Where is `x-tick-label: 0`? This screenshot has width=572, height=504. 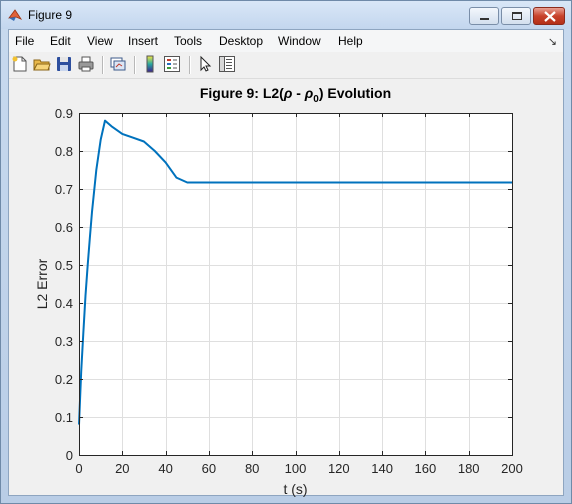 x-tick-label: 0 is located at coordinates (78, 468).